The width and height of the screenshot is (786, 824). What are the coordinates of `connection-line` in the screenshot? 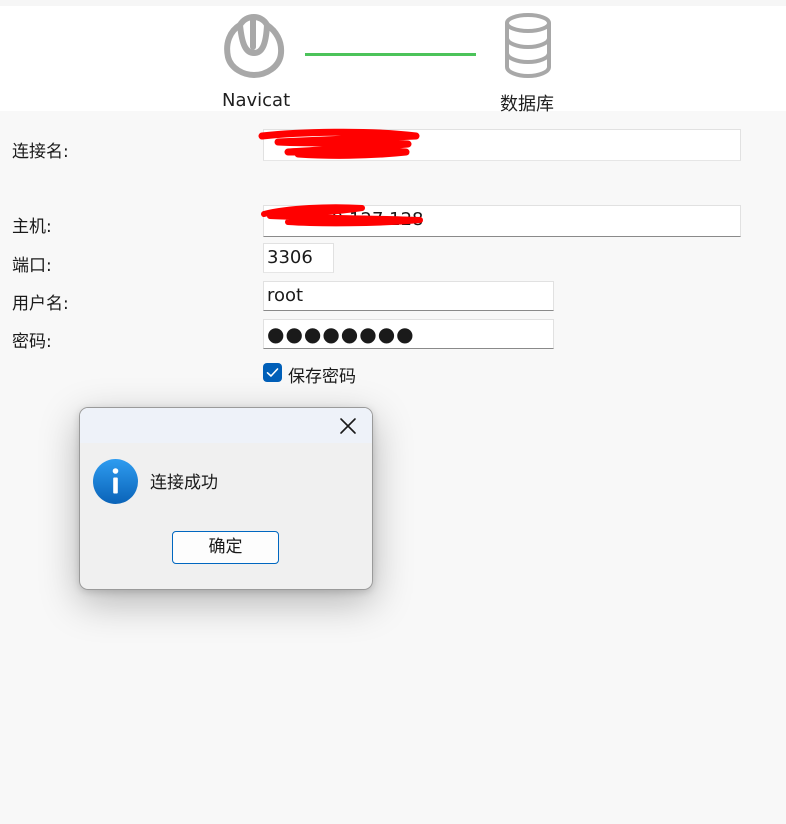 It's located at (390, 54).